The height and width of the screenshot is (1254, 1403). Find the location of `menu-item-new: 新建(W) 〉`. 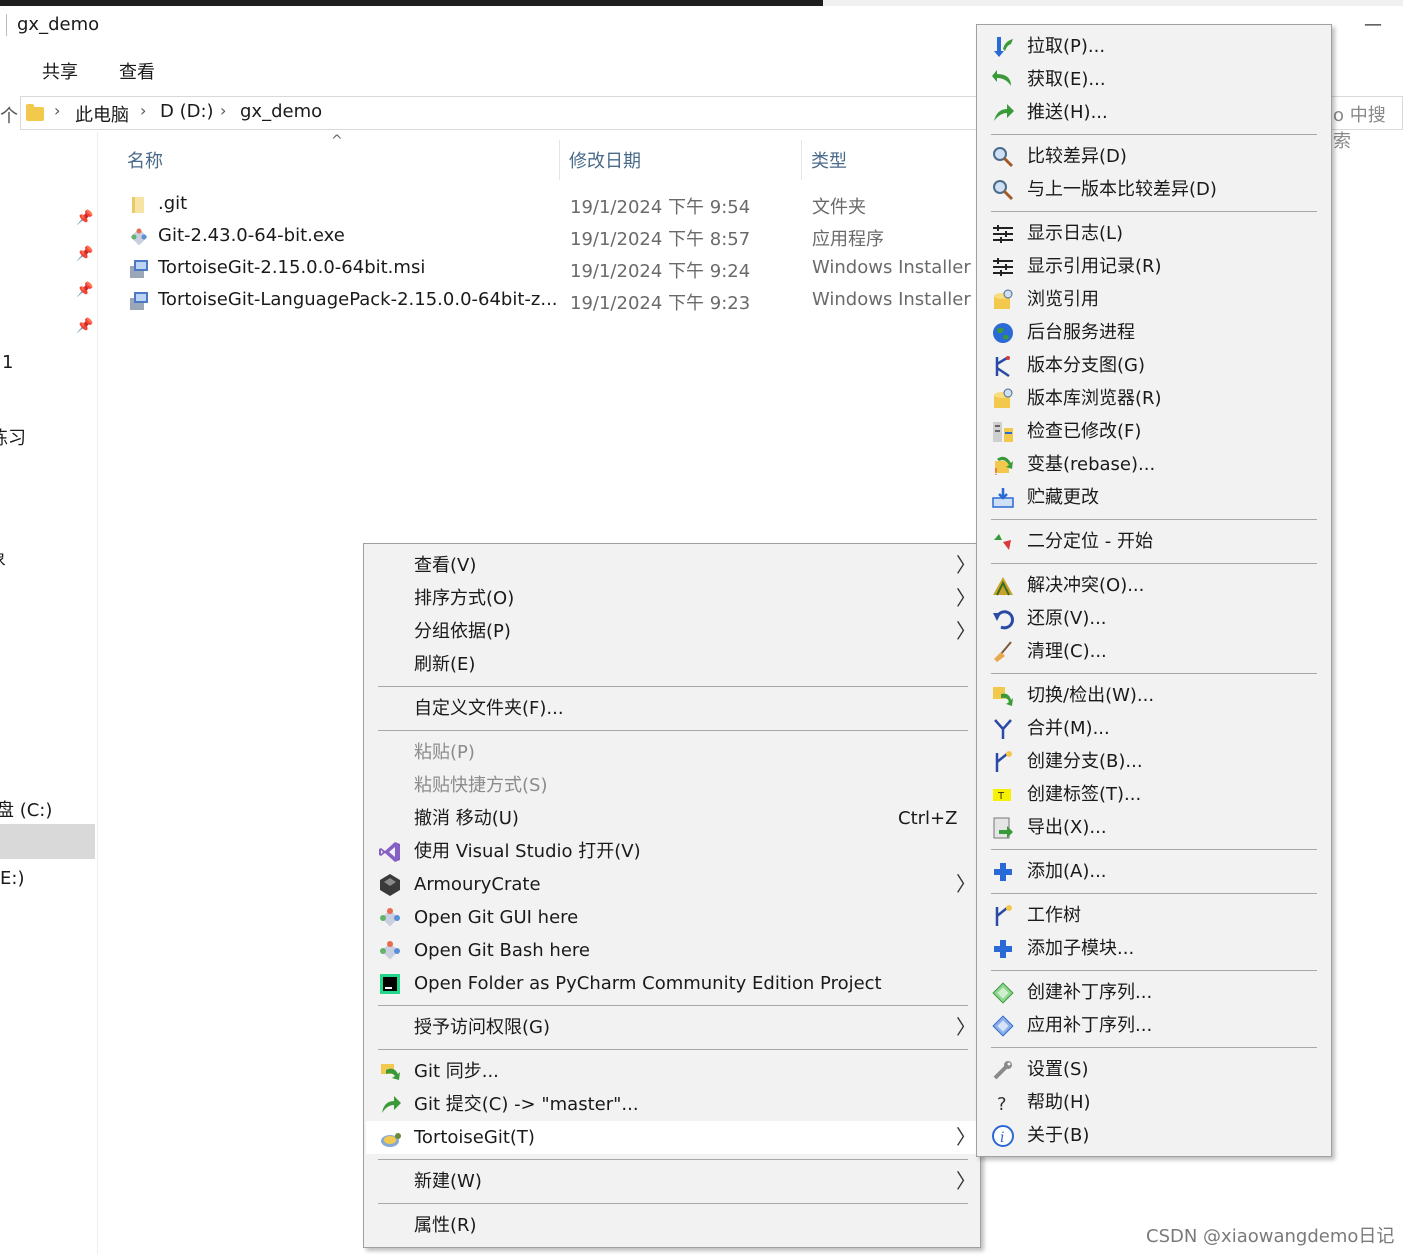

menu-item-new: 新建(W) 〉 is located at coordinates (672, 1181).